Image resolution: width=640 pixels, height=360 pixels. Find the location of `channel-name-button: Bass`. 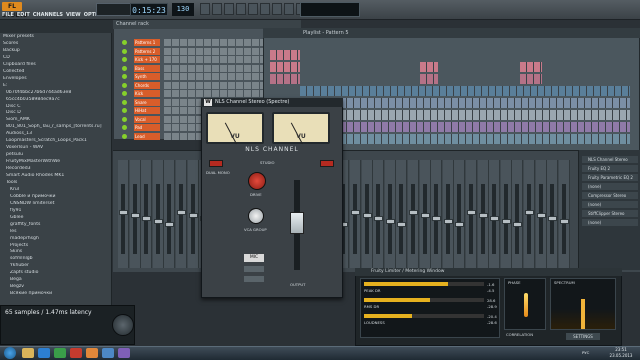

channel-name-button: Bass is located at coordinates (147, 68).